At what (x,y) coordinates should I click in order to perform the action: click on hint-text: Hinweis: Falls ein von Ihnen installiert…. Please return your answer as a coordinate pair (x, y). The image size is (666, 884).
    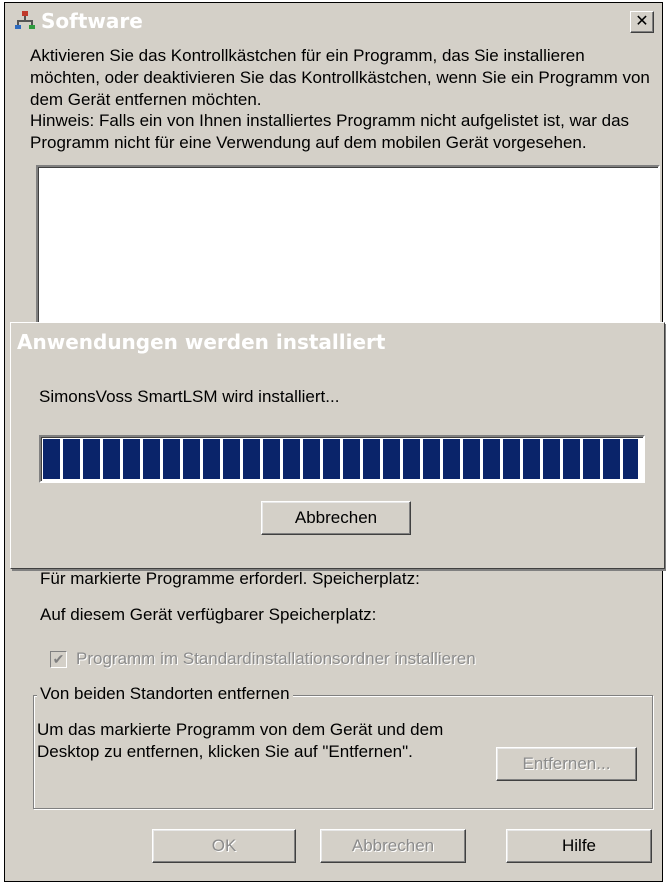
    Looking at the image, I should click on (330, 131).